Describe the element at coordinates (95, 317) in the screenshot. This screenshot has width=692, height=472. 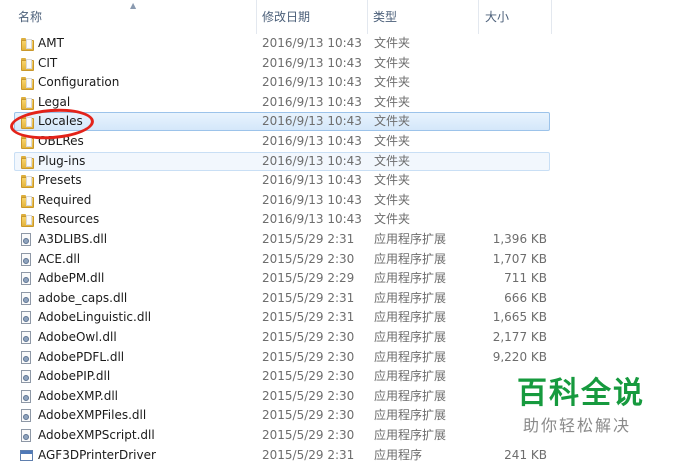
I see `file-name: AdobeLinguistic.dll` at that location.